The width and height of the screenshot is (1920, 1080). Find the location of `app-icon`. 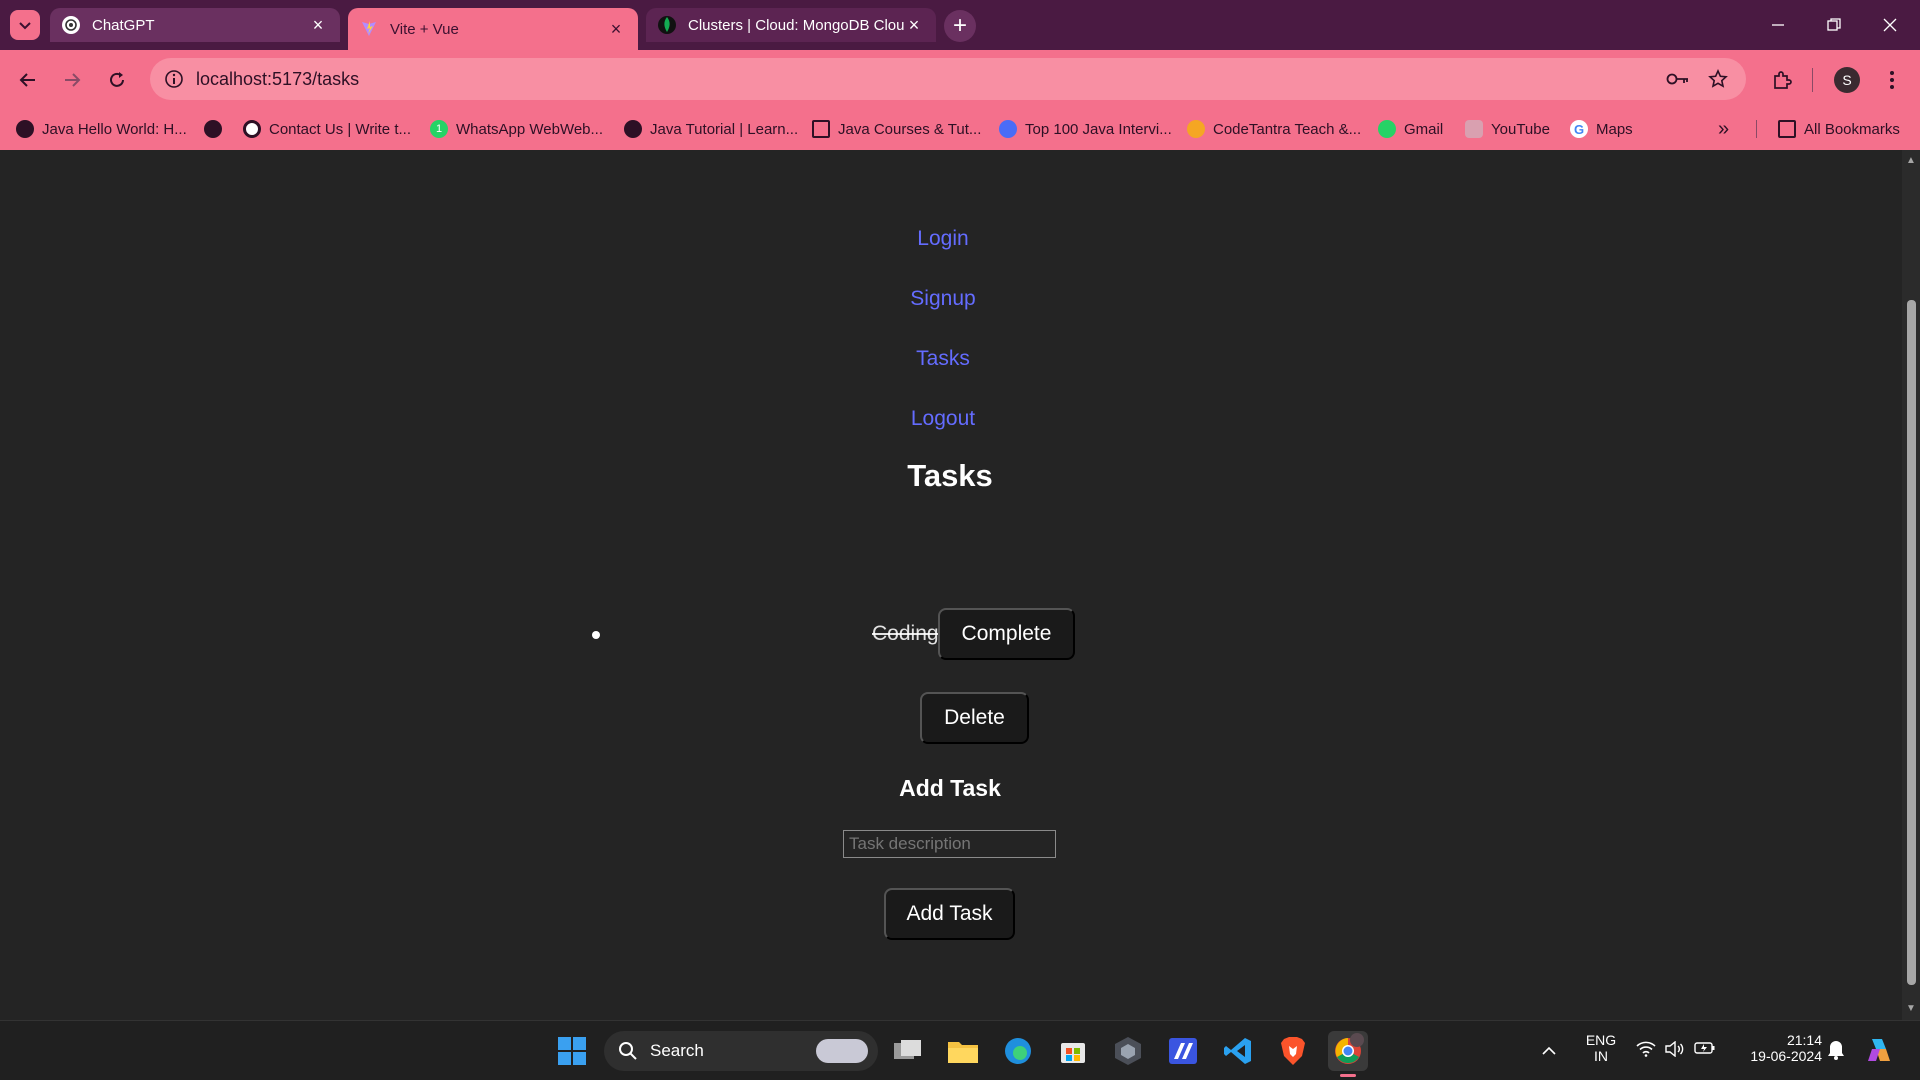

app-icon is located at coordinates (1183, 1051).